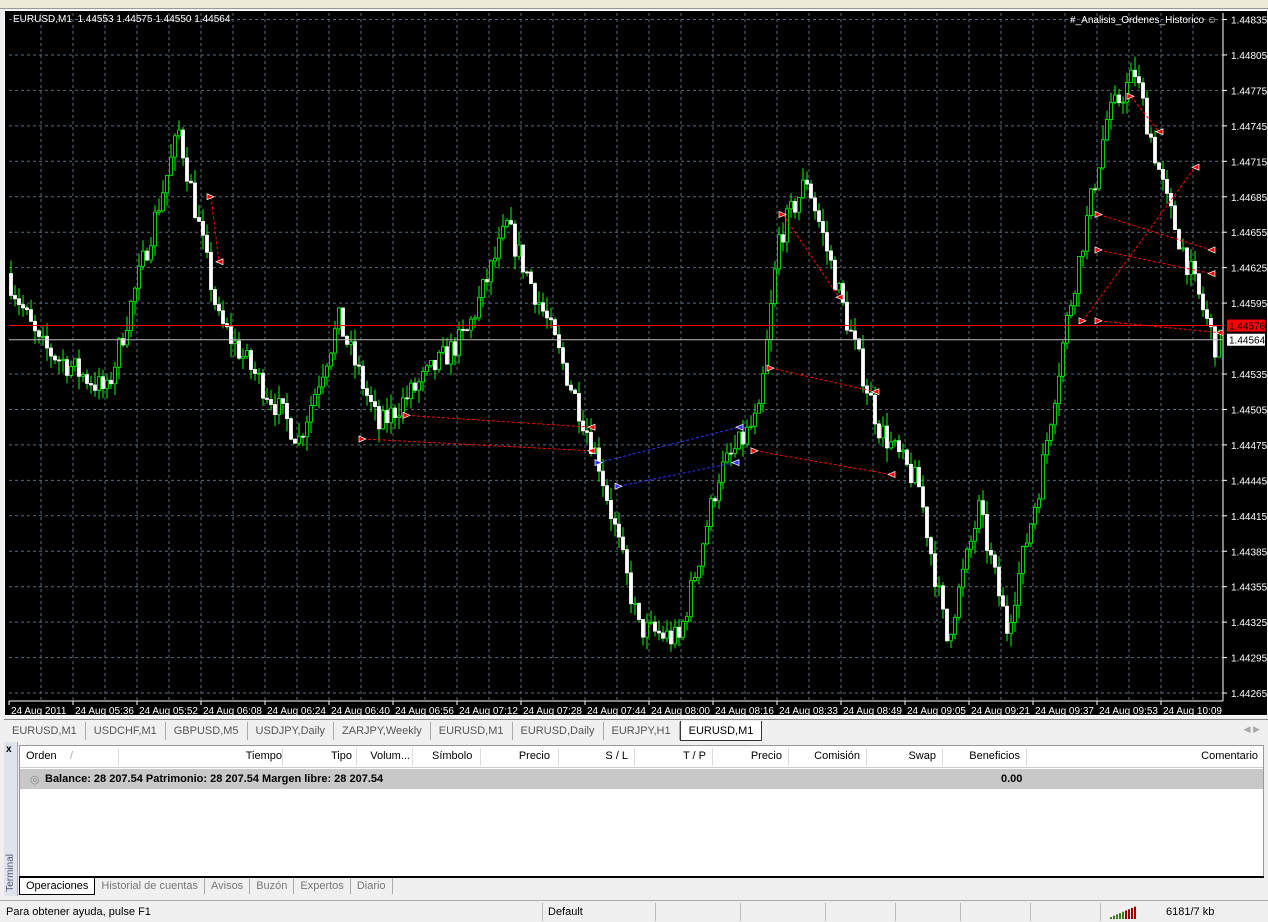 Image resolution: width=1268 pixels, height=922 pixels. I want to click on chart-tab: EURUSD,Daily, so click(558, 731).